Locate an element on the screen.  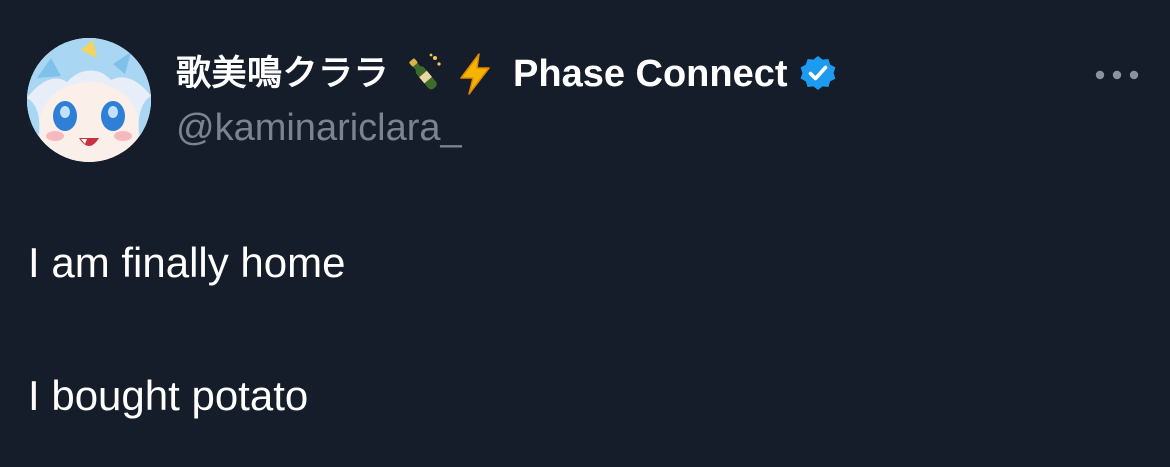
name-row: 歌美鳴クララ Phase Connect is located at coordinates (633, 74).